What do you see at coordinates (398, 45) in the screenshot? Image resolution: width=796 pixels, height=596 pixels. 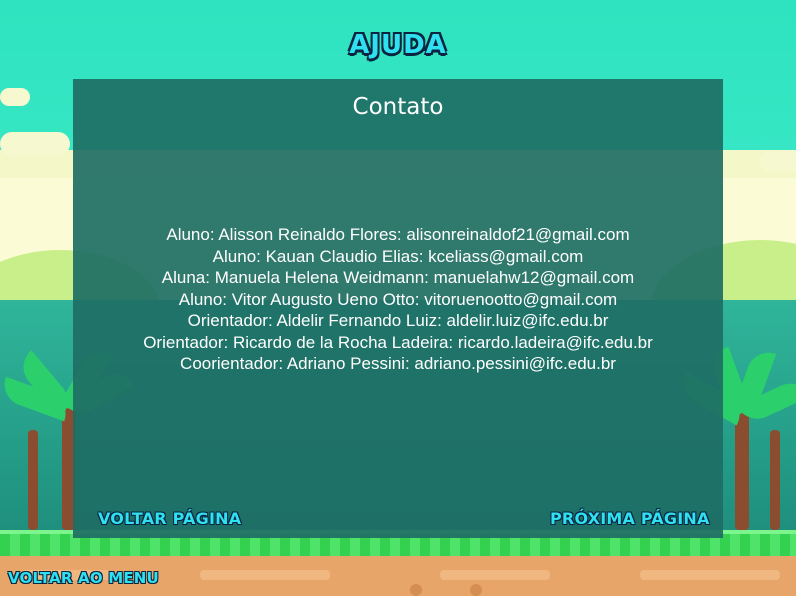 I see `page-title: AJUDA` at bounding box center [398, 45].